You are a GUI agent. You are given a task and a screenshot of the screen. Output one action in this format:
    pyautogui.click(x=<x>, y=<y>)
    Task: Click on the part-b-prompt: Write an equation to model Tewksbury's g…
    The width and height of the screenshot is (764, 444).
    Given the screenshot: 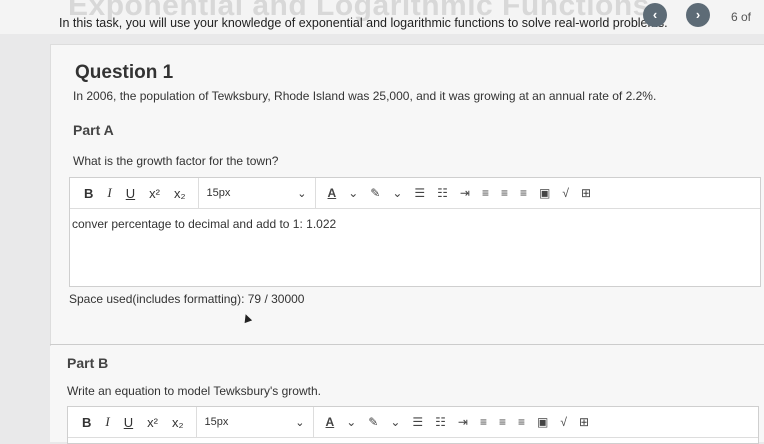 What is the action you would take?
    pyautogui.click(x=194, y=391)
    